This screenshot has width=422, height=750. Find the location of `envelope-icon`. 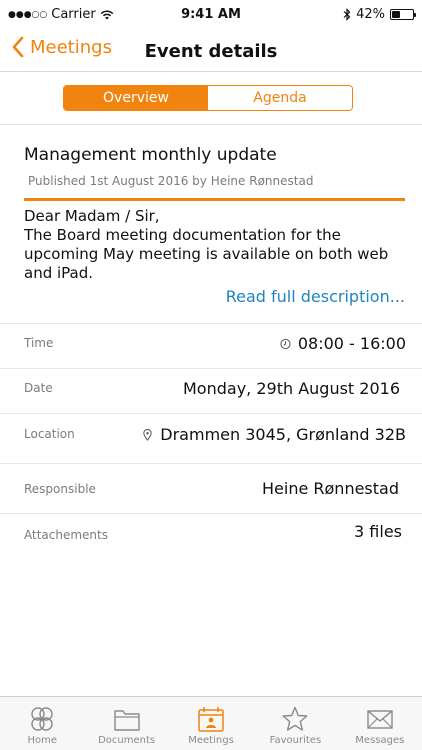

envelope-icon is located at coordinates (380, 719).